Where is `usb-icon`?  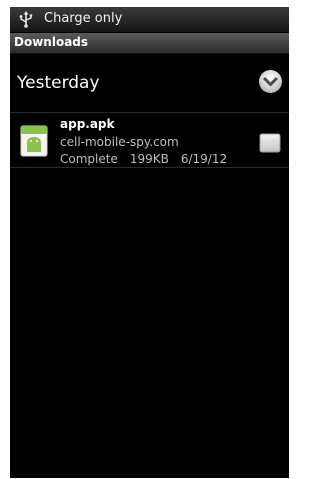 usb-icon is located at coordinates (26, 19).